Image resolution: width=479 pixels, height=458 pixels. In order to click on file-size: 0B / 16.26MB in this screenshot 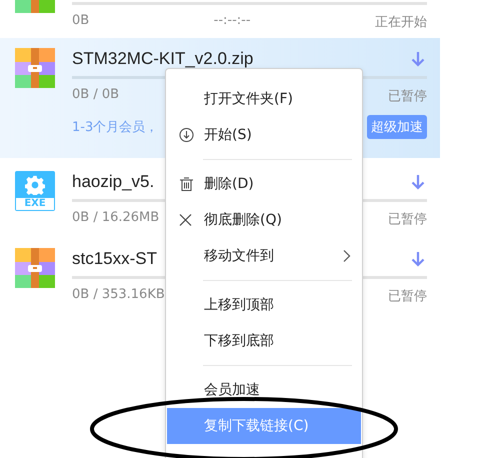, I will do `click(116, 218)`.